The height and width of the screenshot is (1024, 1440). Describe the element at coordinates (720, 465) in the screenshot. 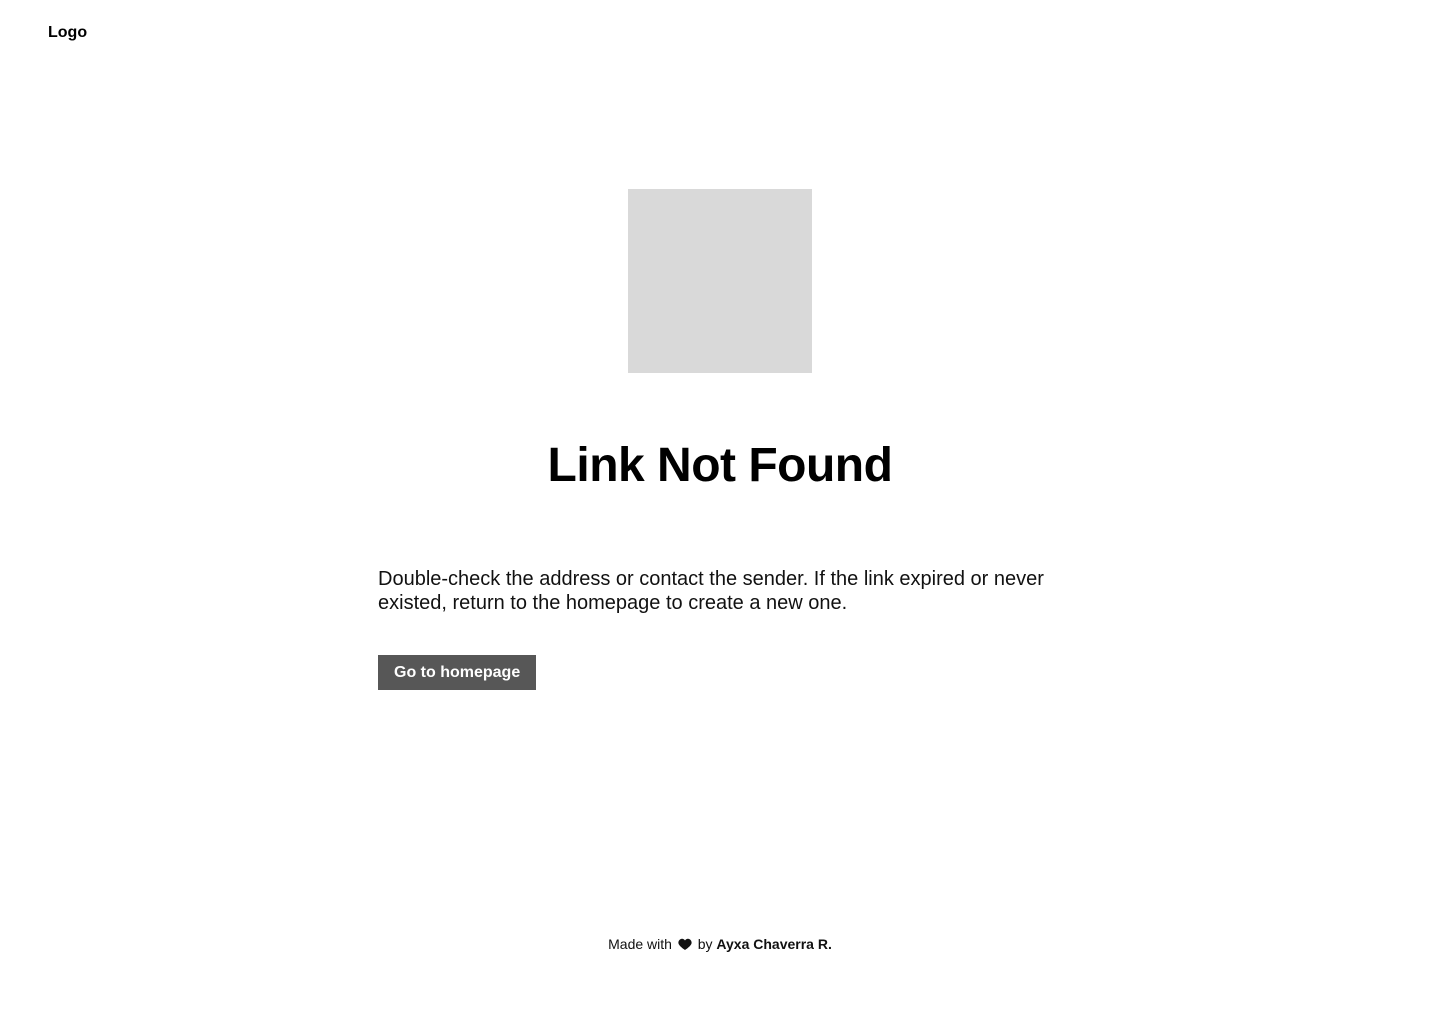

I see `page-title: Link Not Found` at that location.